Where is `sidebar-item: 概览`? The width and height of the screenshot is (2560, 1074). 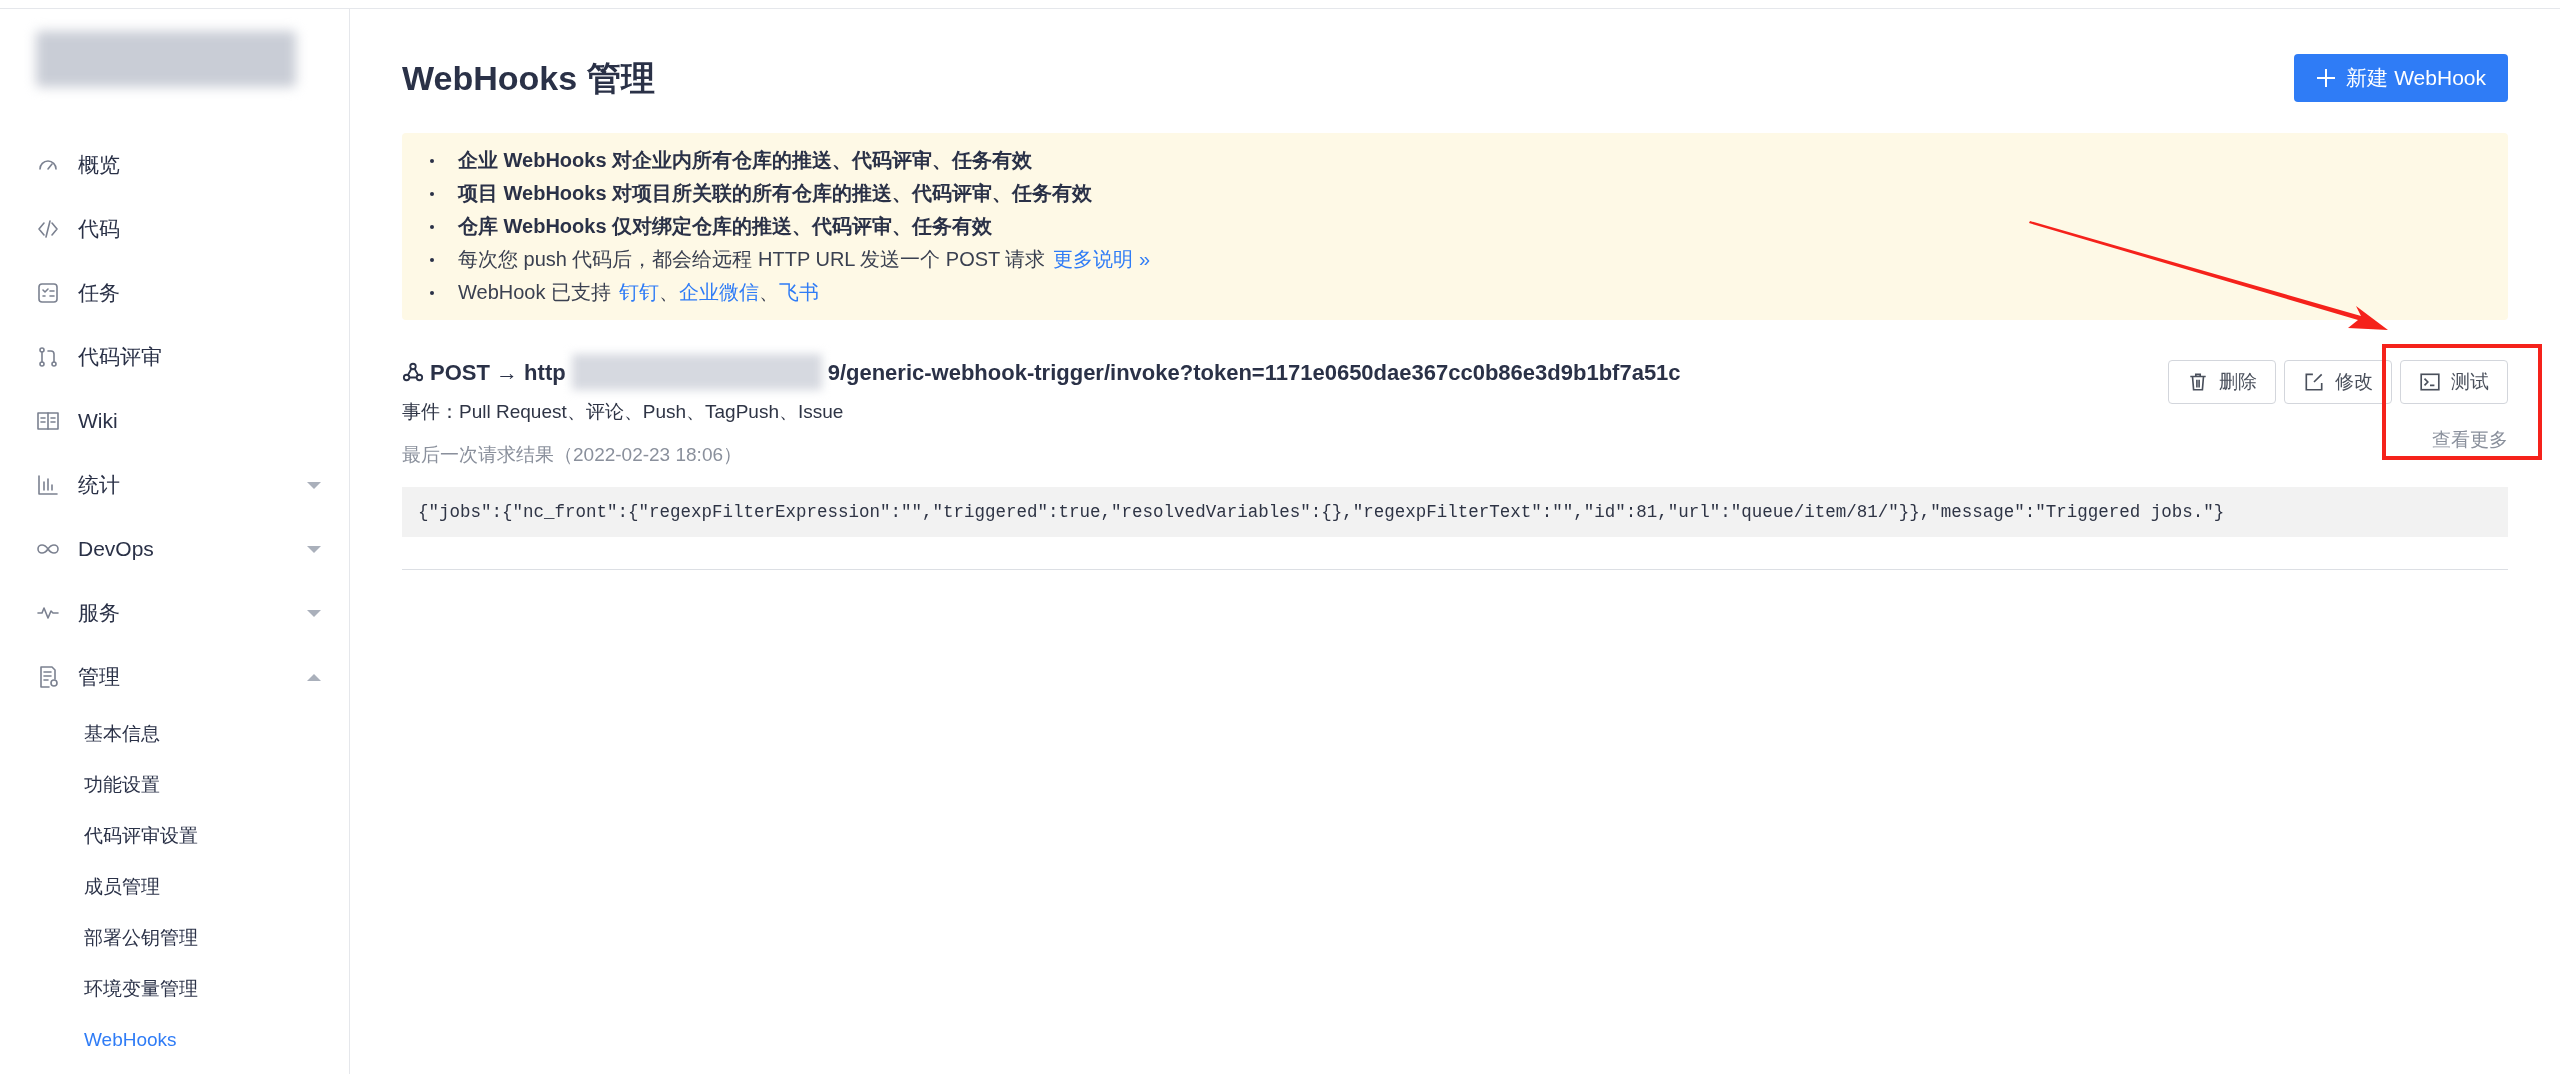
sidebar-item: 概览 is located at coordinates (174, 165).